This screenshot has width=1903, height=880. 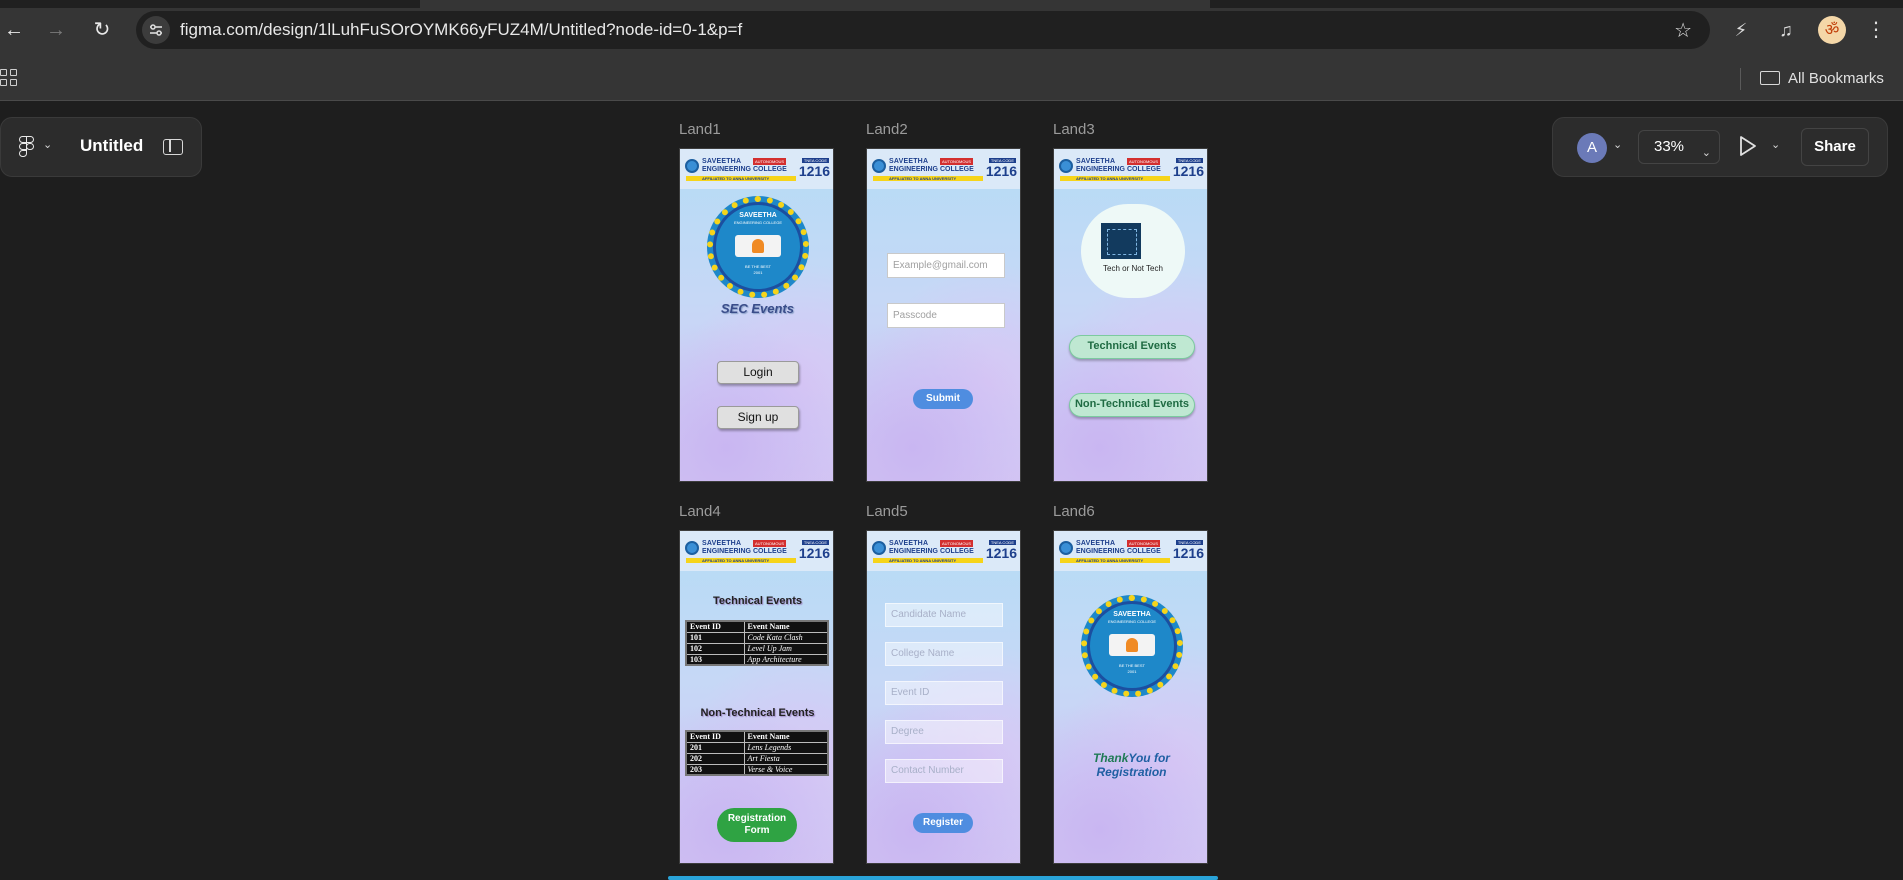 What do you see at coordinates (815, 4) in the screenshot?
I see `active-tab-edge` at bounding box center [815, 4].